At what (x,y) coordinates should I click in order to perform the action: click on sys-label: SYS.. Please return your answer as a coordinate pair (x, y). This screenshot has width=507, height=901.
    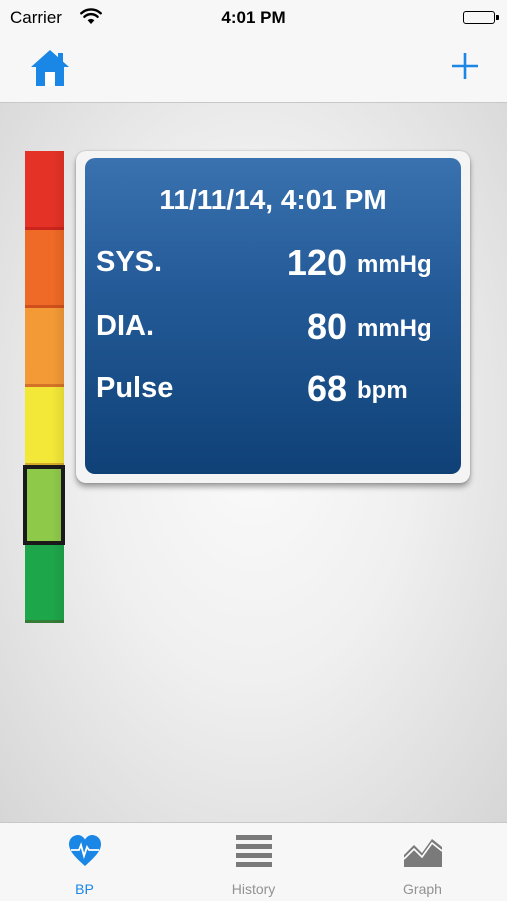
    Looking at the image, I should click on (129, 262).